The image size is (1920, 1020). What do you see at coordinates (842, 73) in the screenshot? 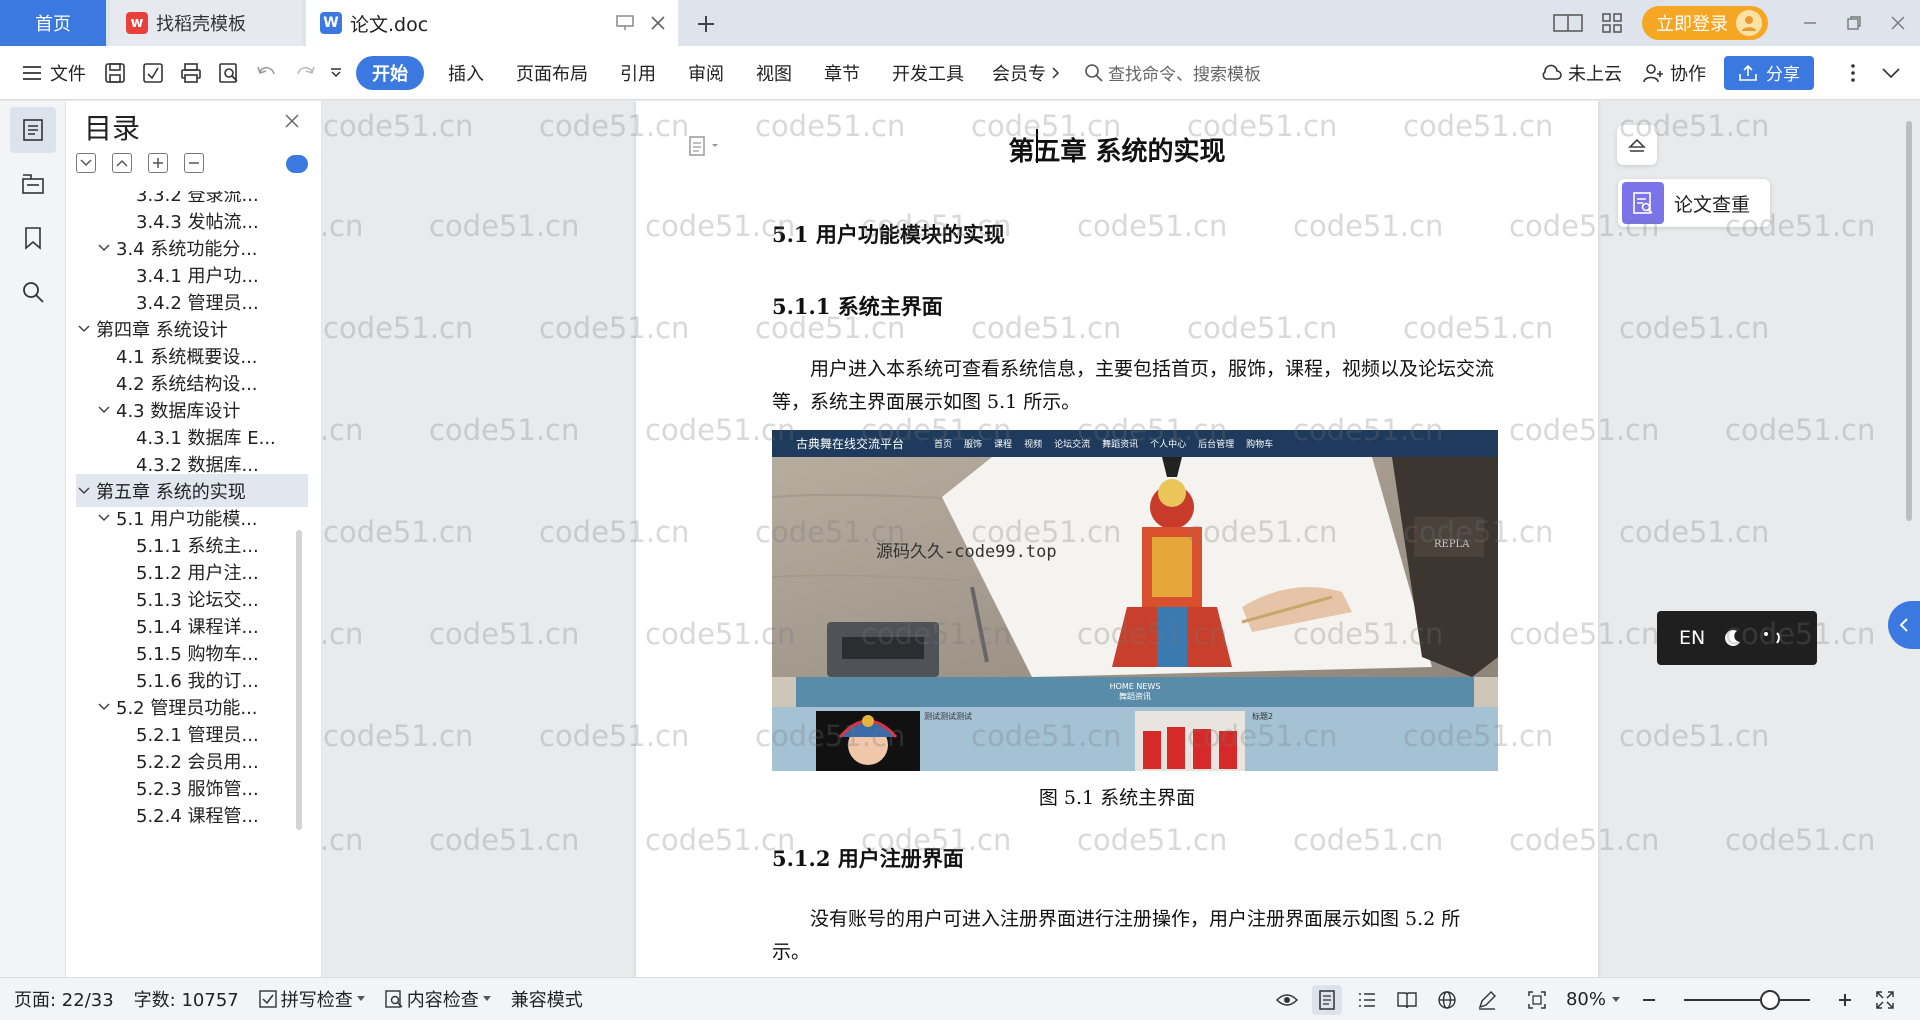
I see `tab-chapter: 章节` at bounding box center [842, 73].